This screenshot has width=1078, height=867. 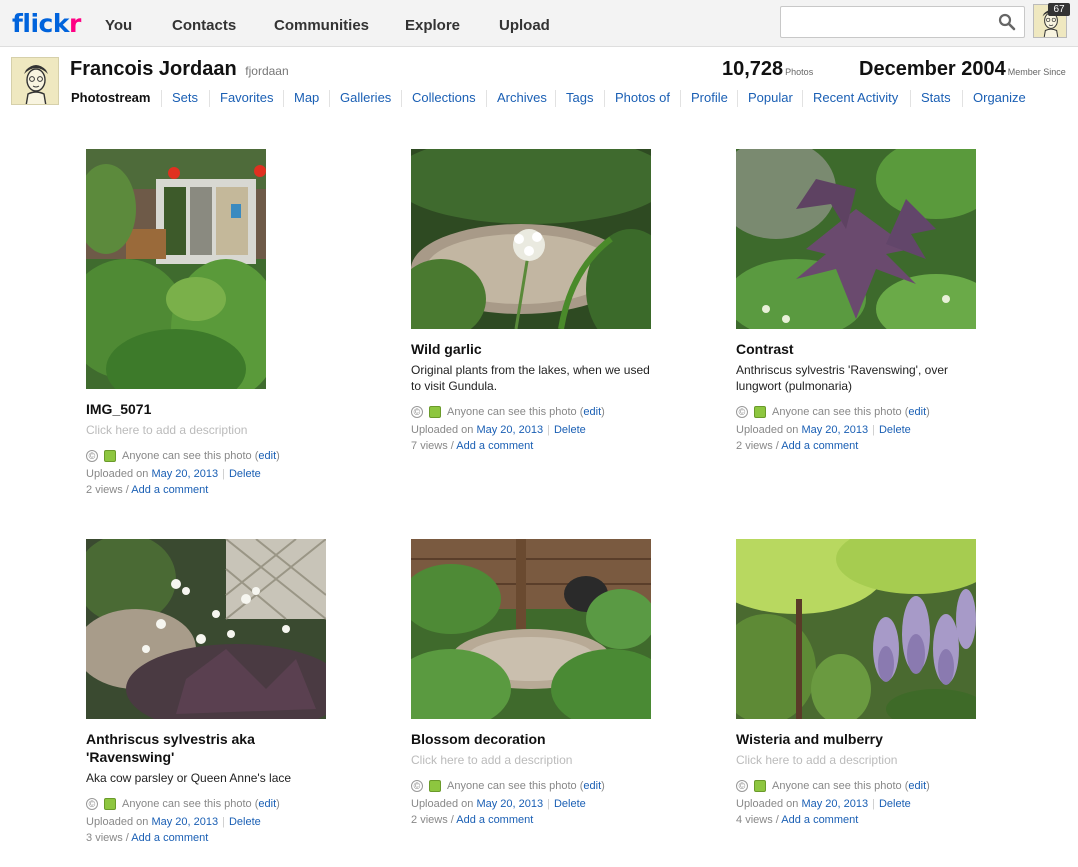 What do you see at coordinates (444, 97) in the screenshot?
I see `tab-collections: Collections` at bounding box center [444, 97].